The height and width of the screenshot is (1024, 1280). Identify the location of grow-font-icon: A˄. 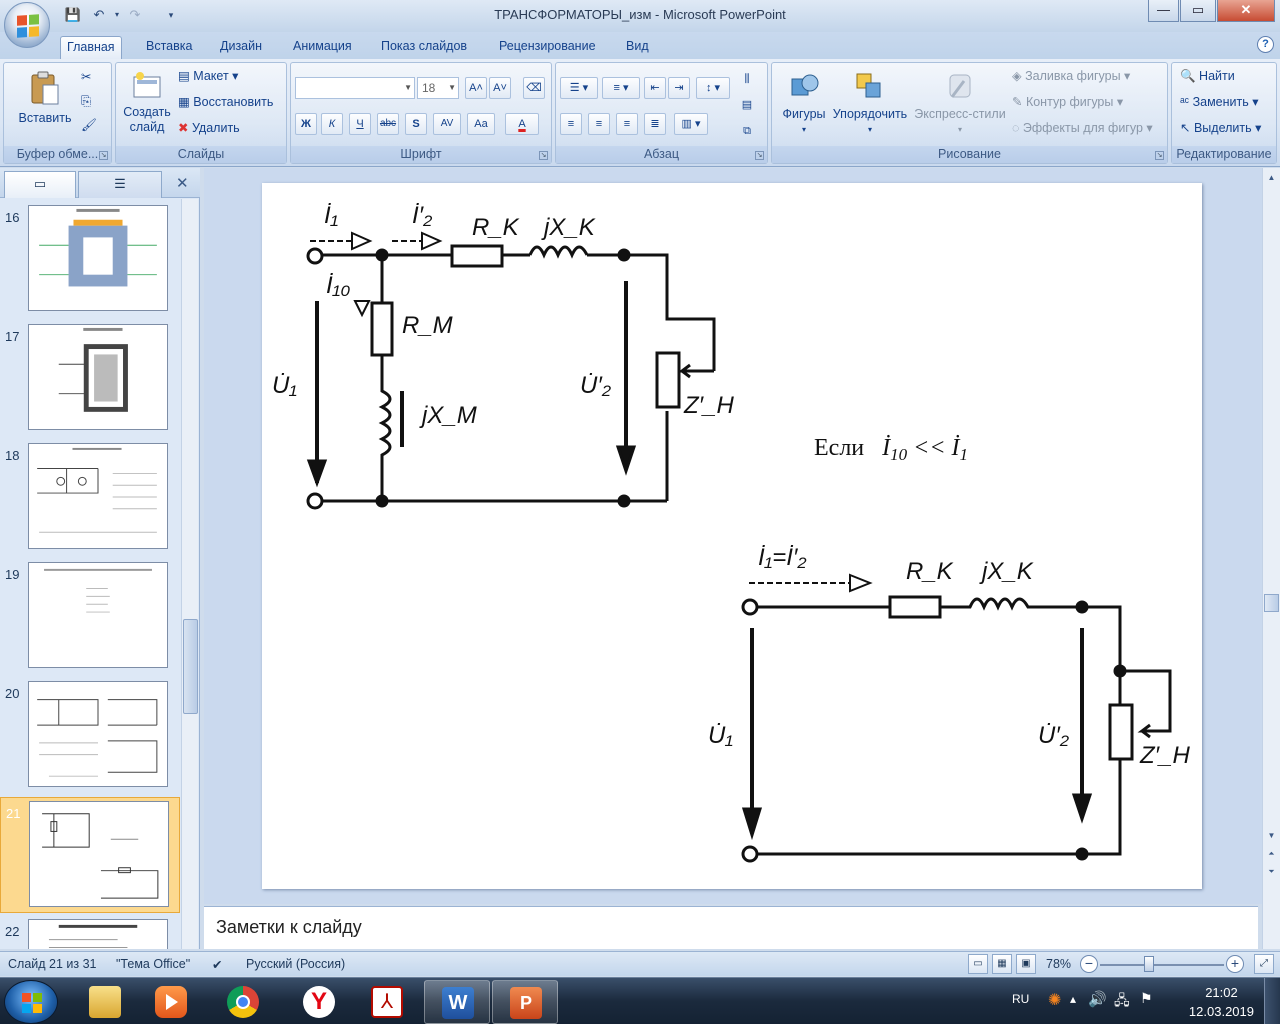
(476, 88).